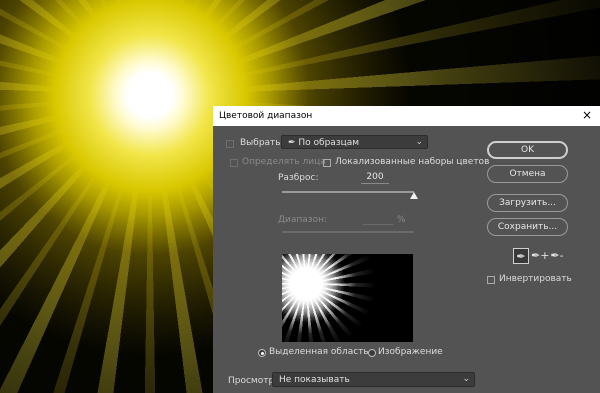  Describe the element at coordinates (527, 174) in the screenshot. I see `cancel-button: Отмена` at that location.